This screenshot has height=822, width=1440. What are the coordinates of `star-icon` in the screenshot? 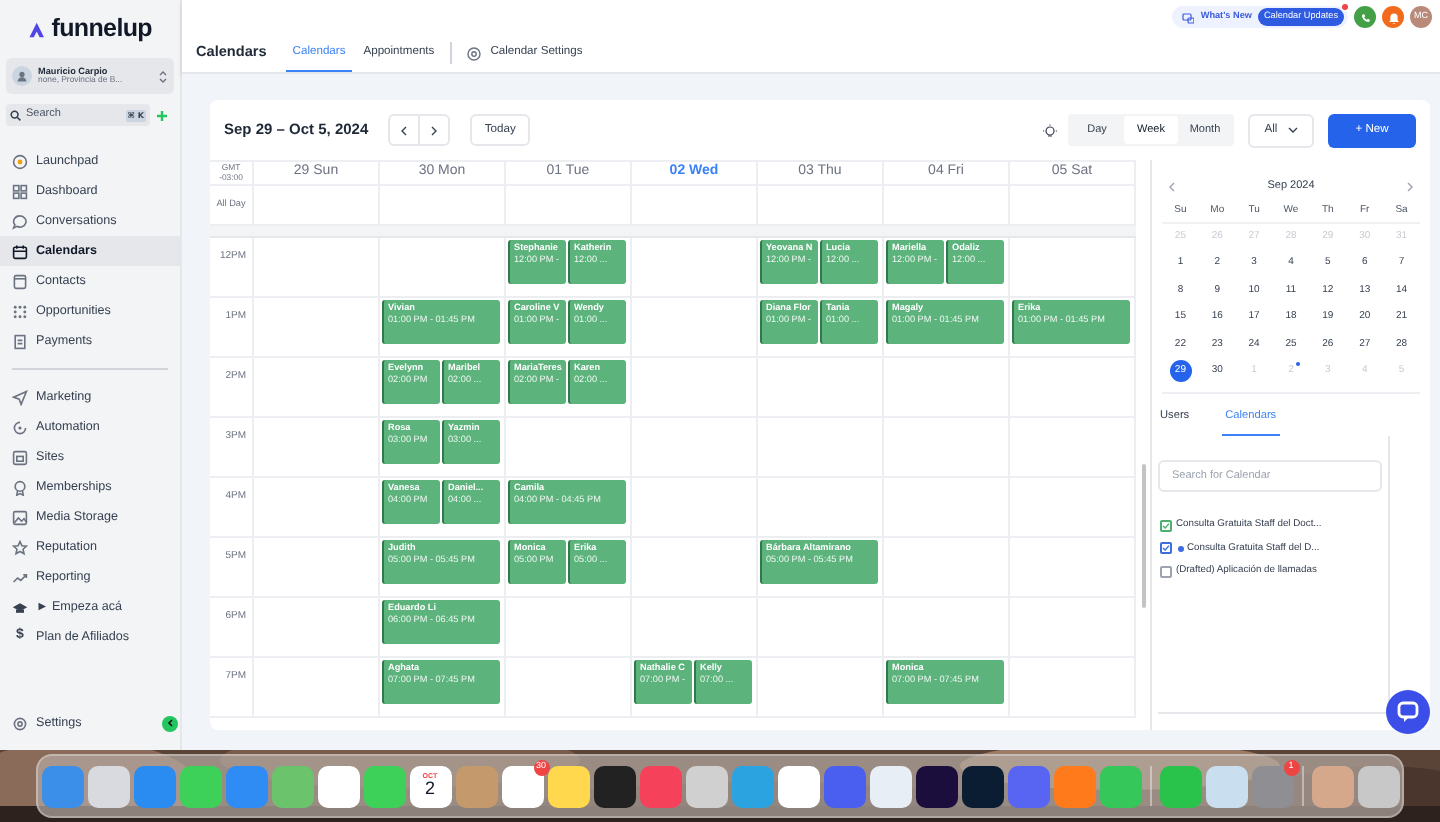 It's located at (20, 547).